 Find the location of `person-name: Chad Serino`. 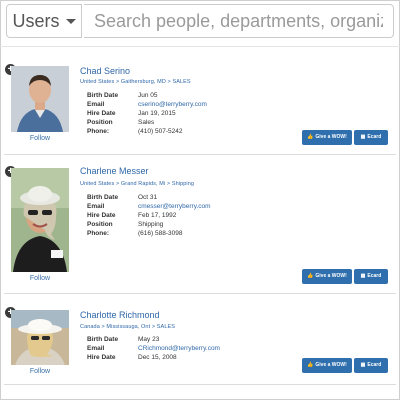

person-name: Chad Serino is located at coordinates (105, 71).